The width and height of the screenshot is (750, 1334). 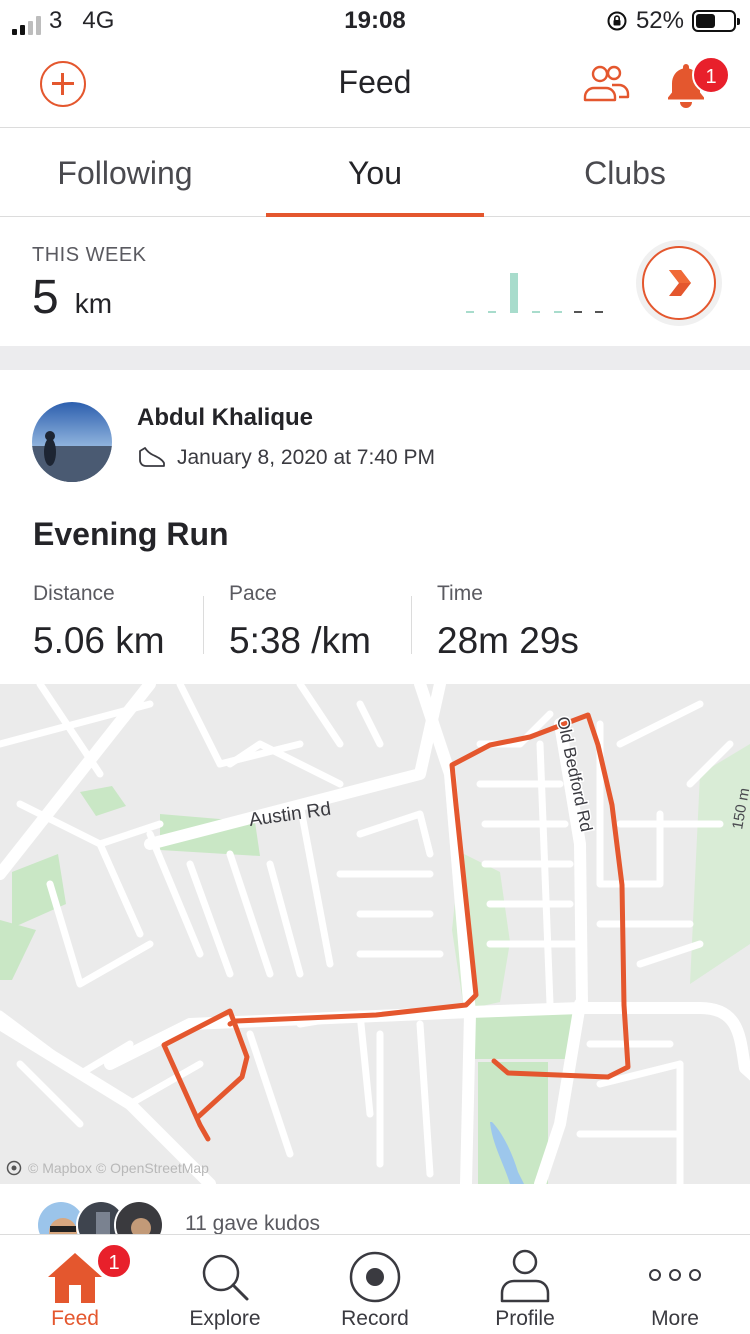 I want to click on nav-explore: Explore, so click(x=225, y=1284).